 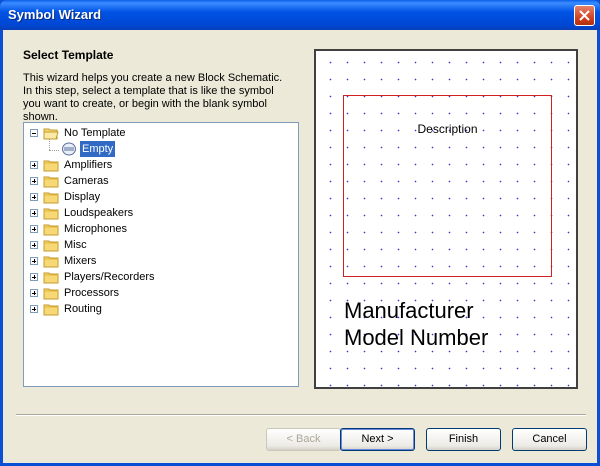 I want to click on close-button, so click(x=584, y=15).